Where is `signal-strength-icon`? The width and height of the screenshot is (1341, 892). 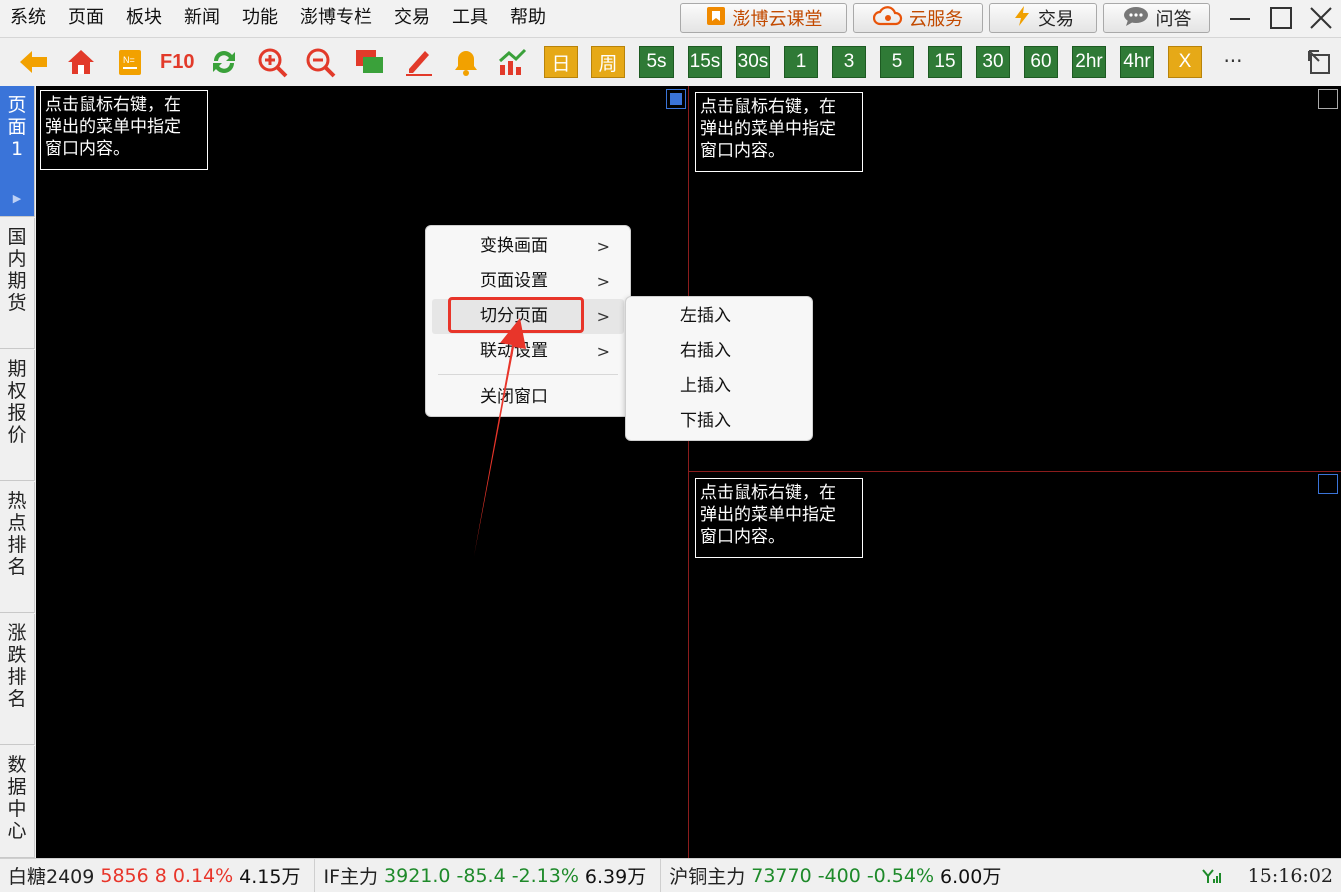
signal-strength-icon is located at coordinates (1211, 876).